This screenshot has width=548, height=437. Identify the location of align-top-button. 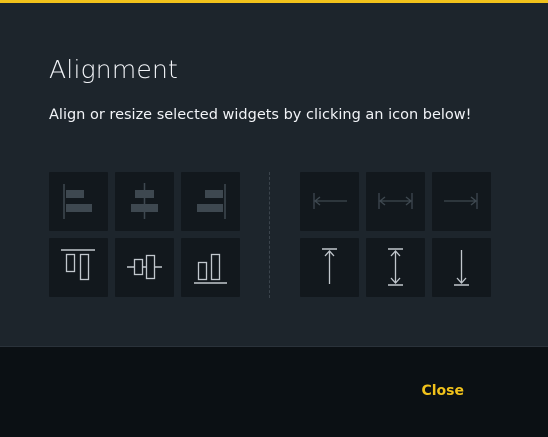
(78, 267).